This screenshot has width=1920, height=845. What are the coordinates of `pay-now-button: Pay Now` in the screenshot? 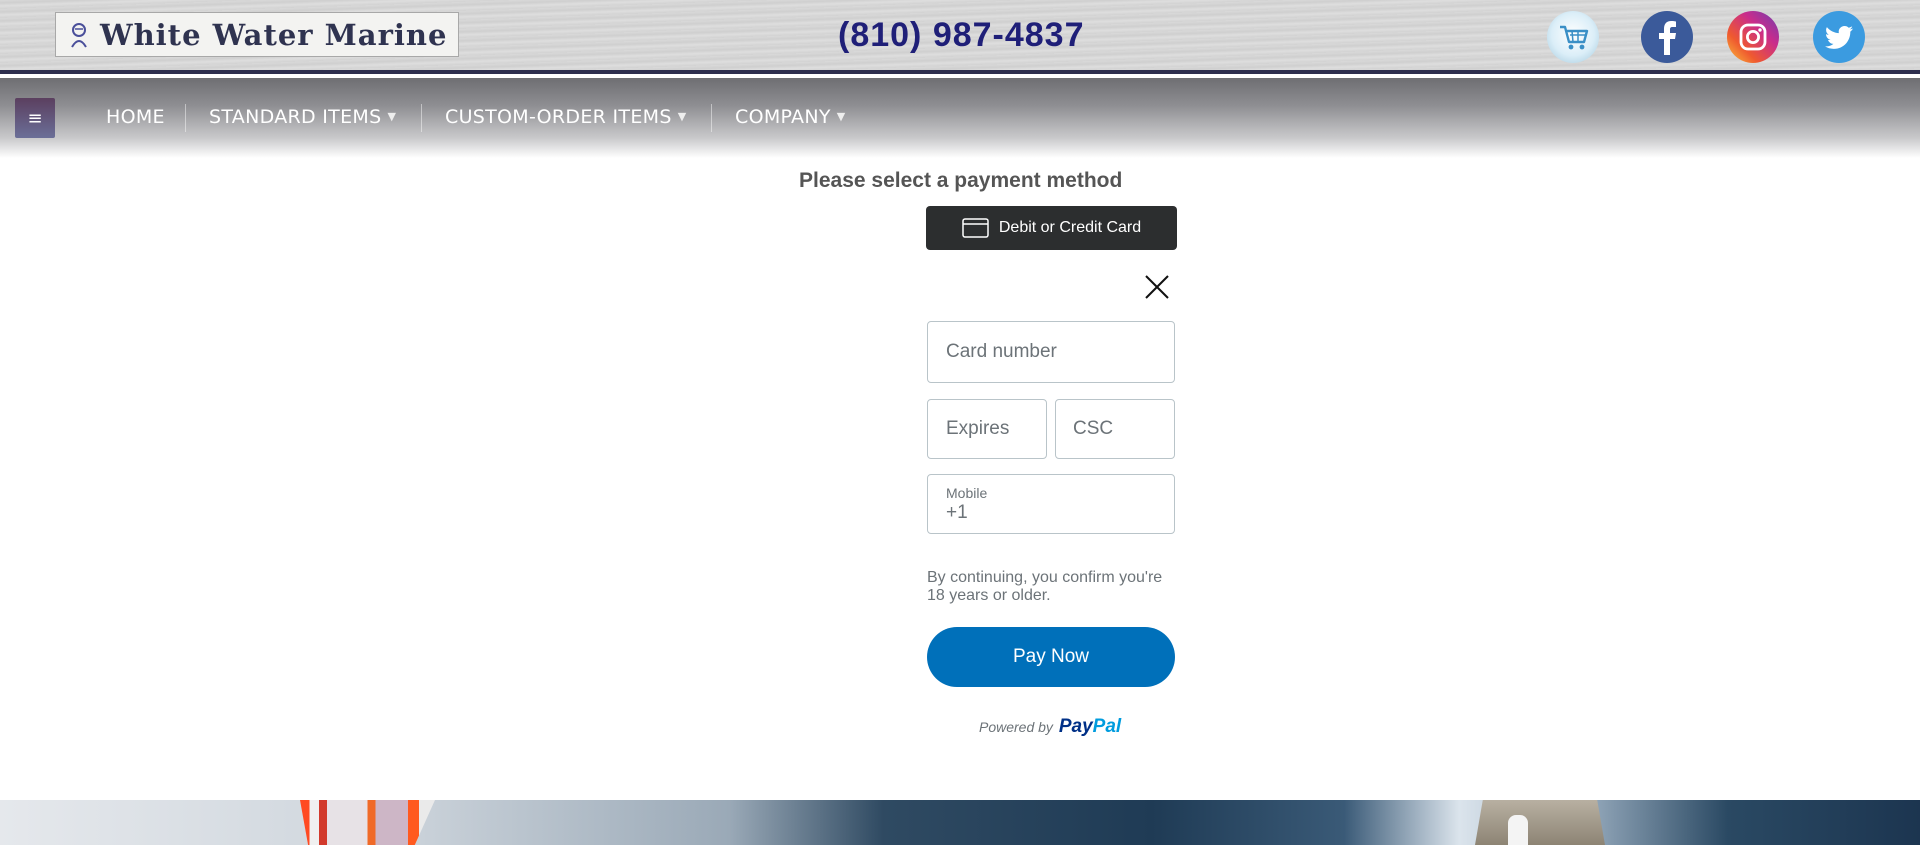 It's located at (1051, 657).